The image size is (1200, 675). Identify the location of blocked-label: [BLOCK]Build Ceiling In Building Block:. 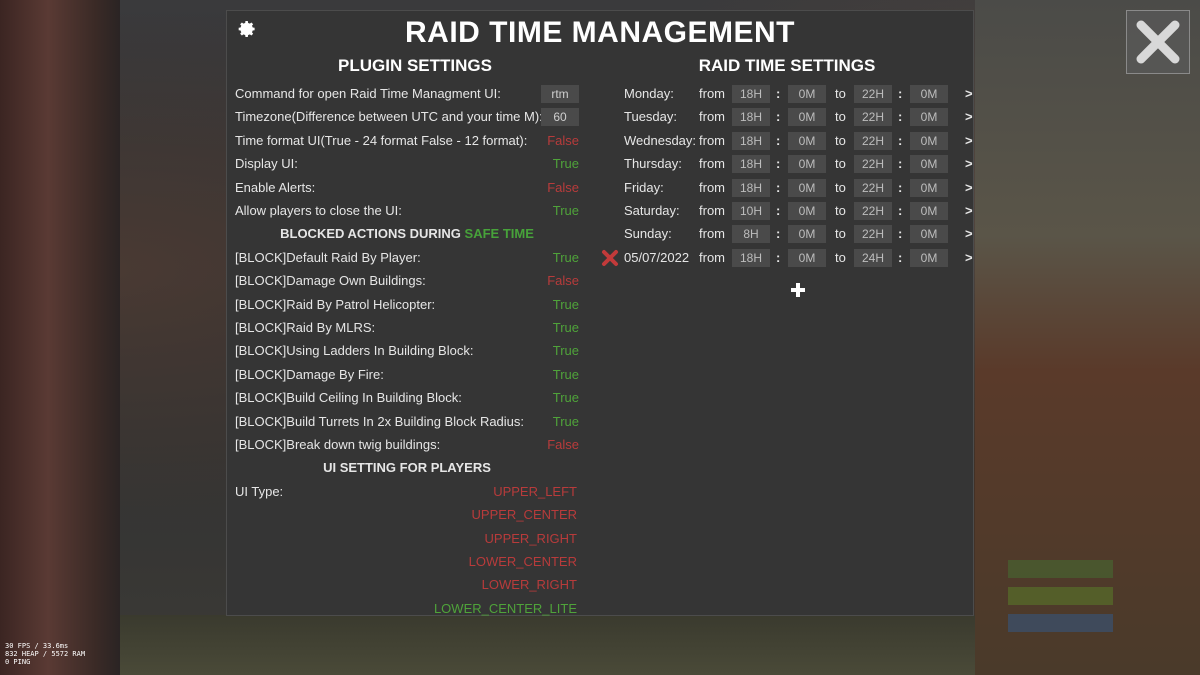
(348, 398).